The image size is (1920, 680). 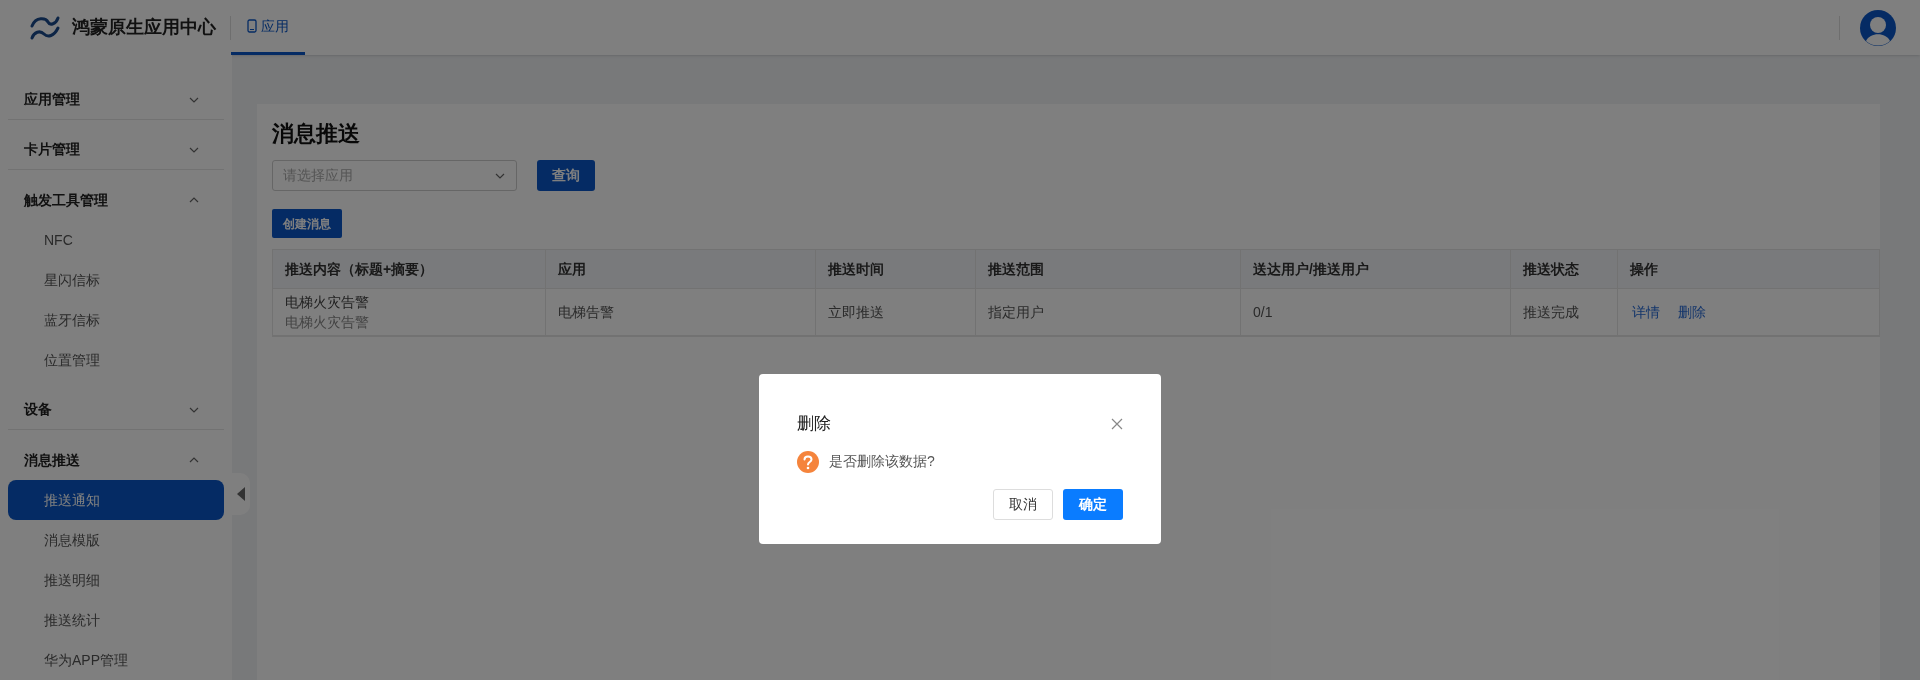 I want to click on table-cell: 指定用户, so click(x=1108, y=312).